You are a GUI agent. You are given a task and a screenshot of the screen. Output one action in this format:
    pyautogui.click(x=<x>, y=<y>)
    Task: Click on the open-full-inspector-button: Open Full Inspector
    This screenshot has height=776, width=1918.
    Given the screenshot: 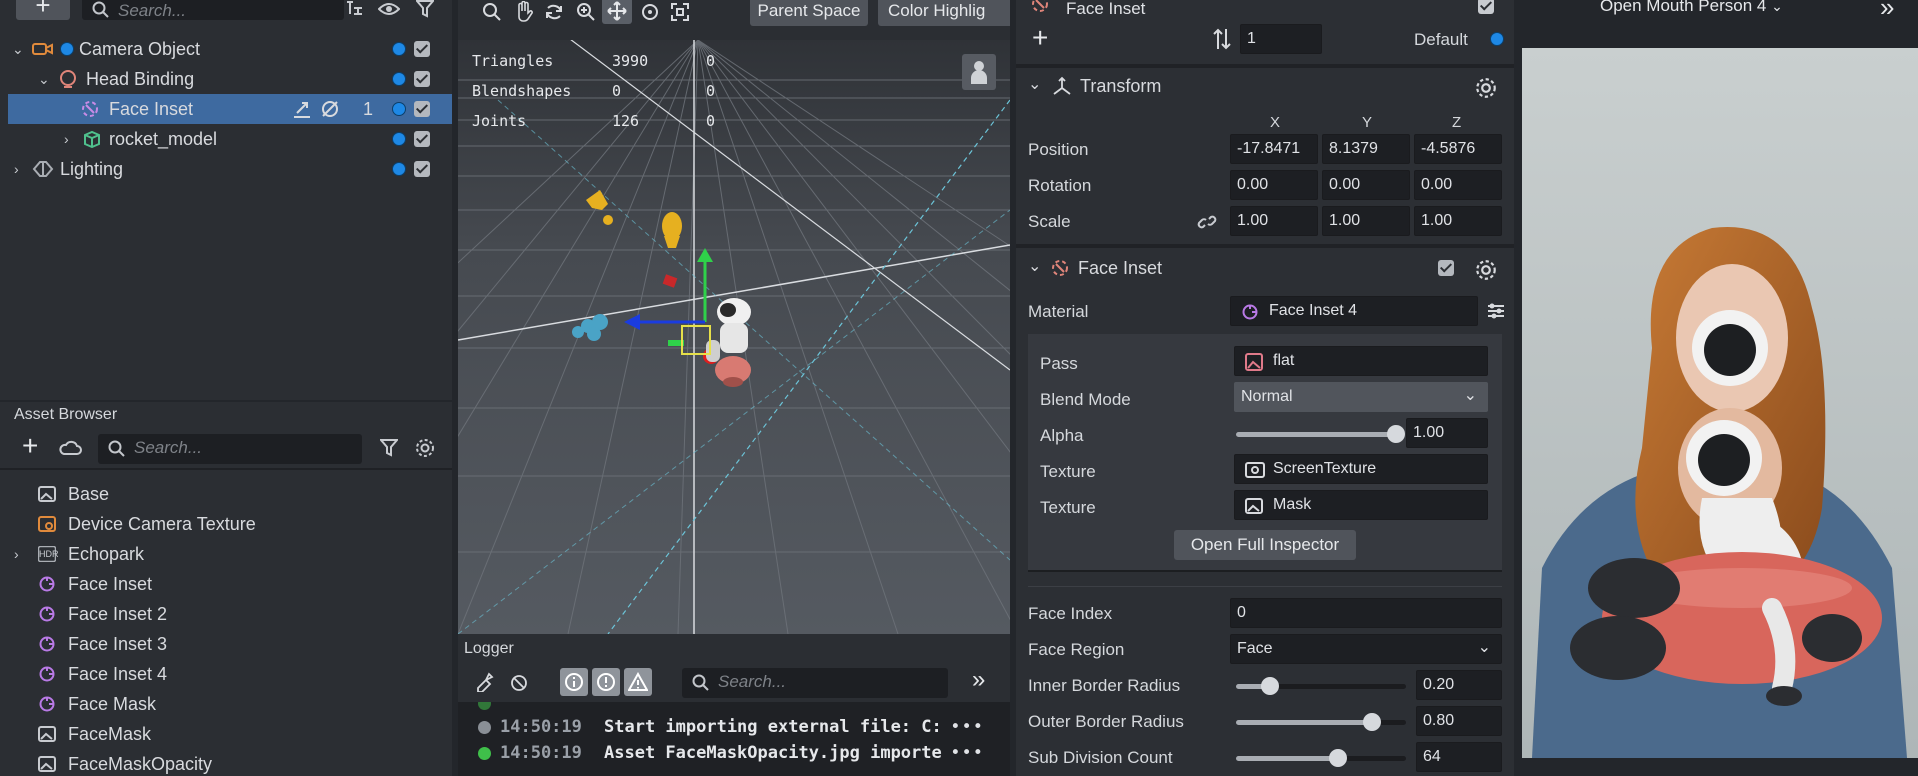 What is the action you would take?
    pyautogui.click(x=1265, y=545)
    